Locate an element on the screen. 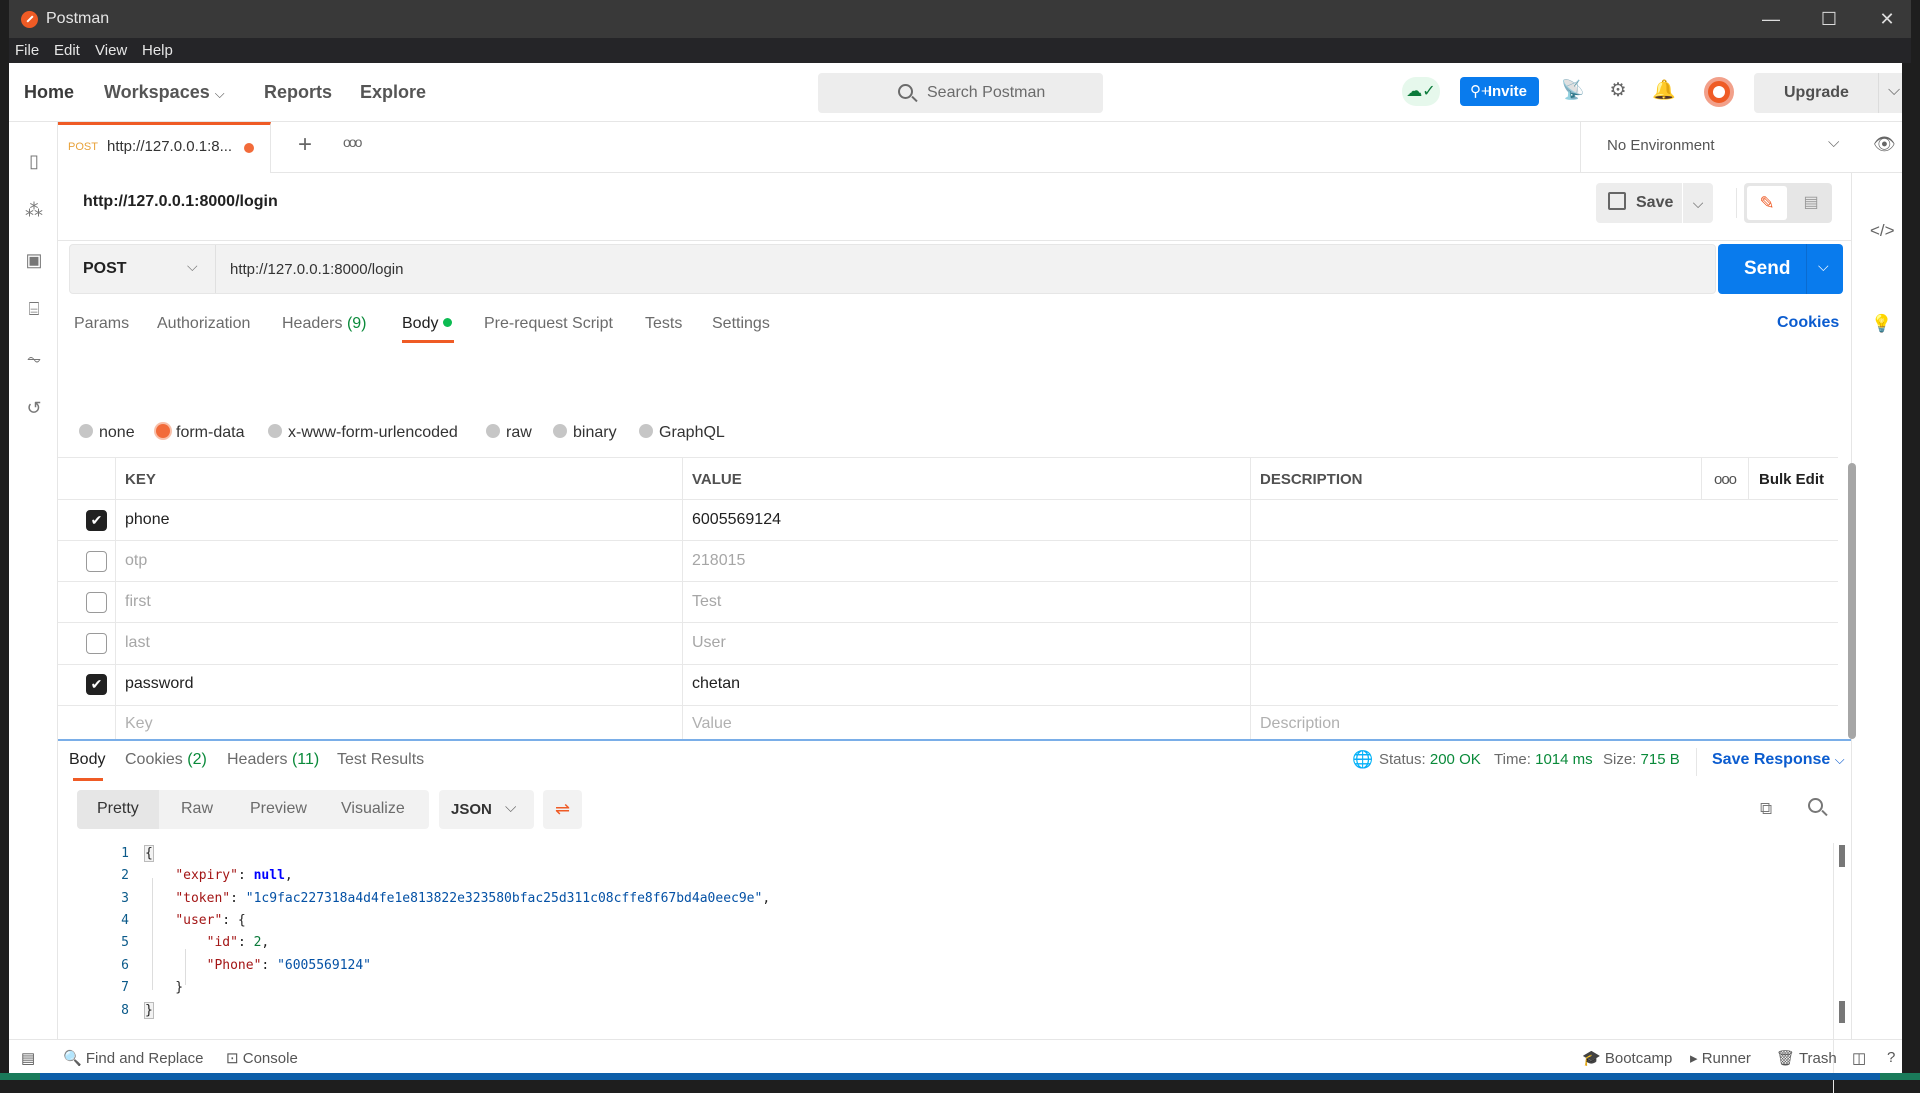 The width and height of the screenshot is (1920, 1093). view-preview: Preview is located at coordinates (278, 809).